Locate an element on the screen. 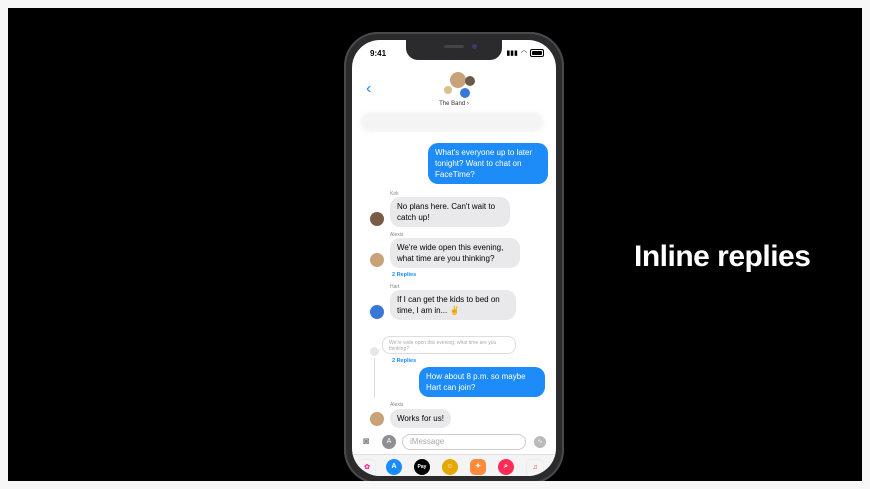 This screenshot has width=870, height=489. message-bubble-incoming: No plans here. Can't wait to catch up! is located at coordinates (450, 212).